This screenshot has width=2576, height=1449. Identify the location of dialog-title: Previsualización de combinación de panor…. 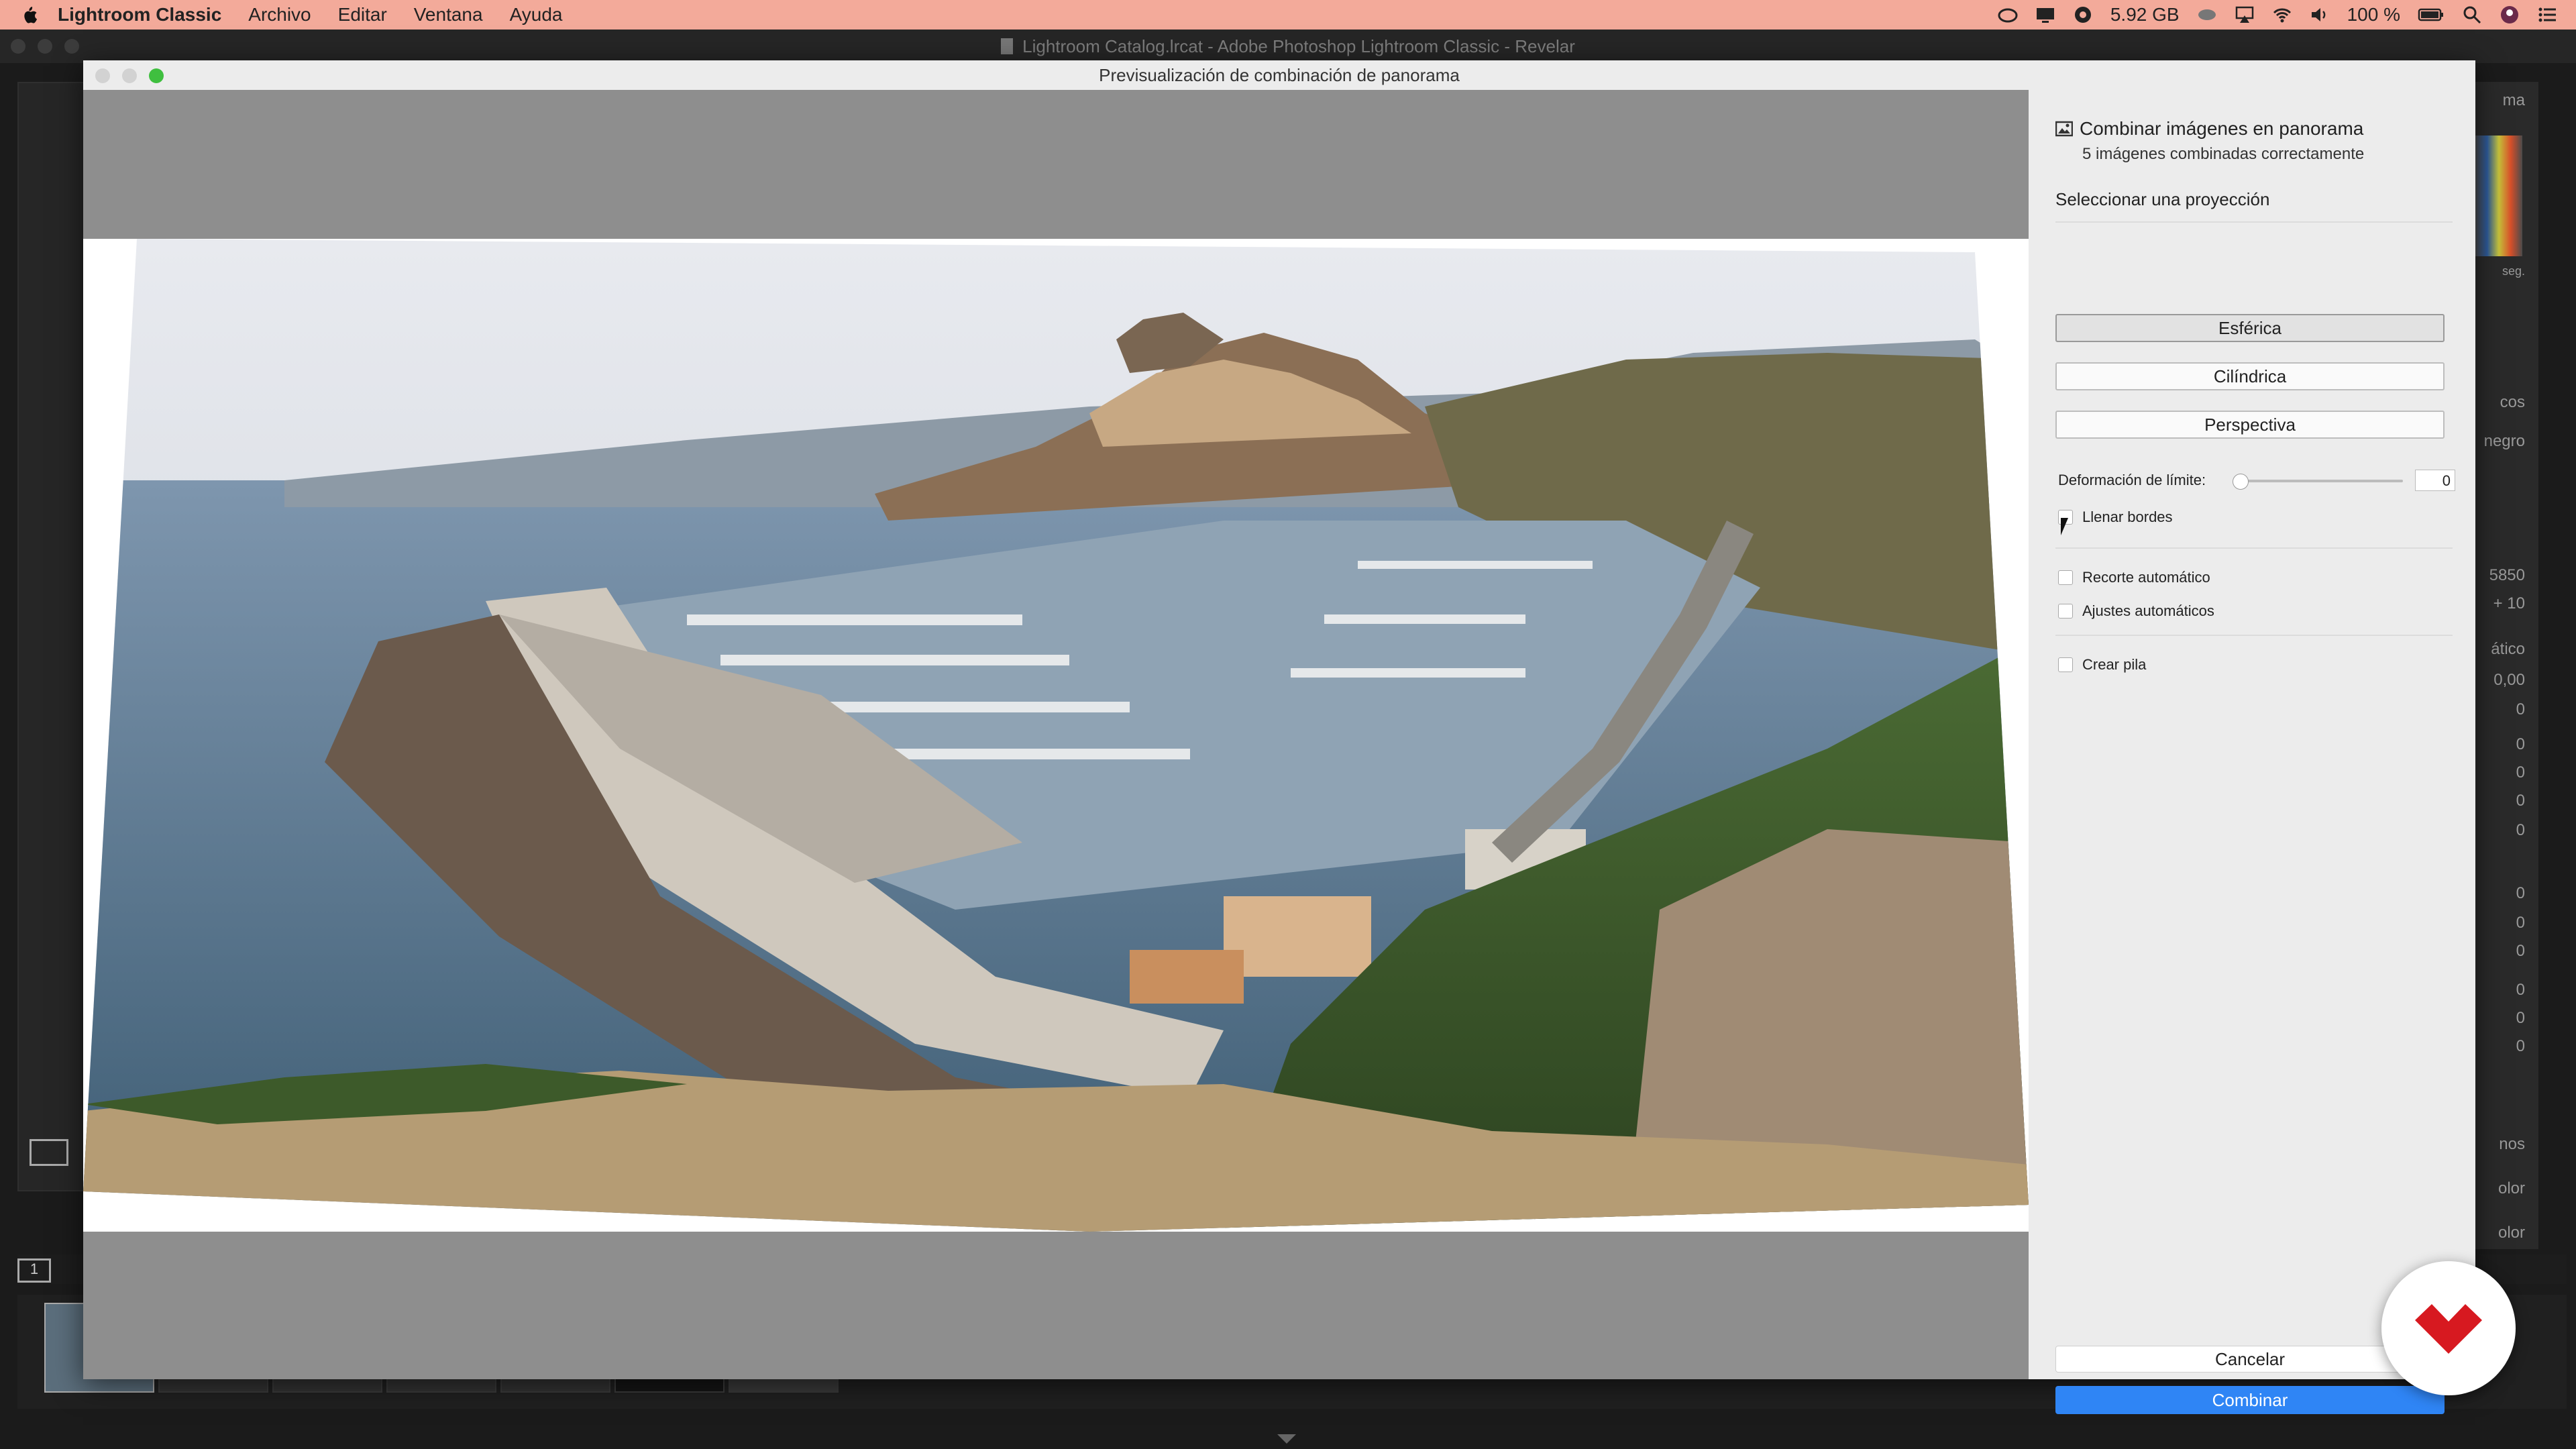
(1279, 74).